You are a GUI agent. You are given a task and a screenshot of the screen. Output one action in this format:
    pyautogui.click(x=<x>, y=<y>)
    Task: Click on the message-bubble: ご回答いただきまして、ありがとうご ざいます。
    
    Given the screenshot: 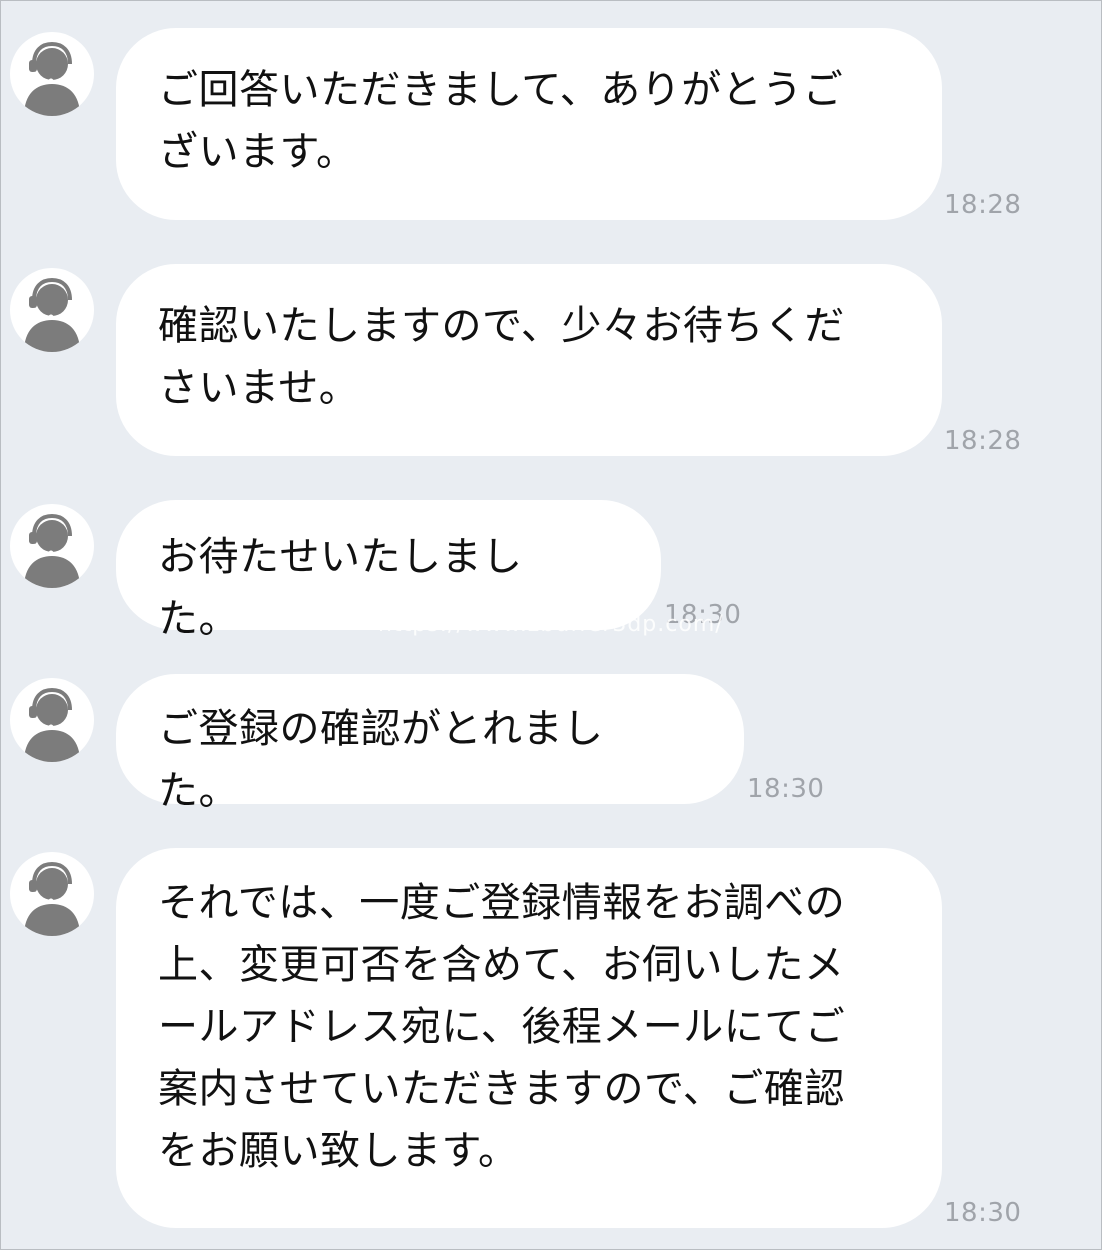 What is the action you would take?
    pyautogui.click(x=529, y=124)
    